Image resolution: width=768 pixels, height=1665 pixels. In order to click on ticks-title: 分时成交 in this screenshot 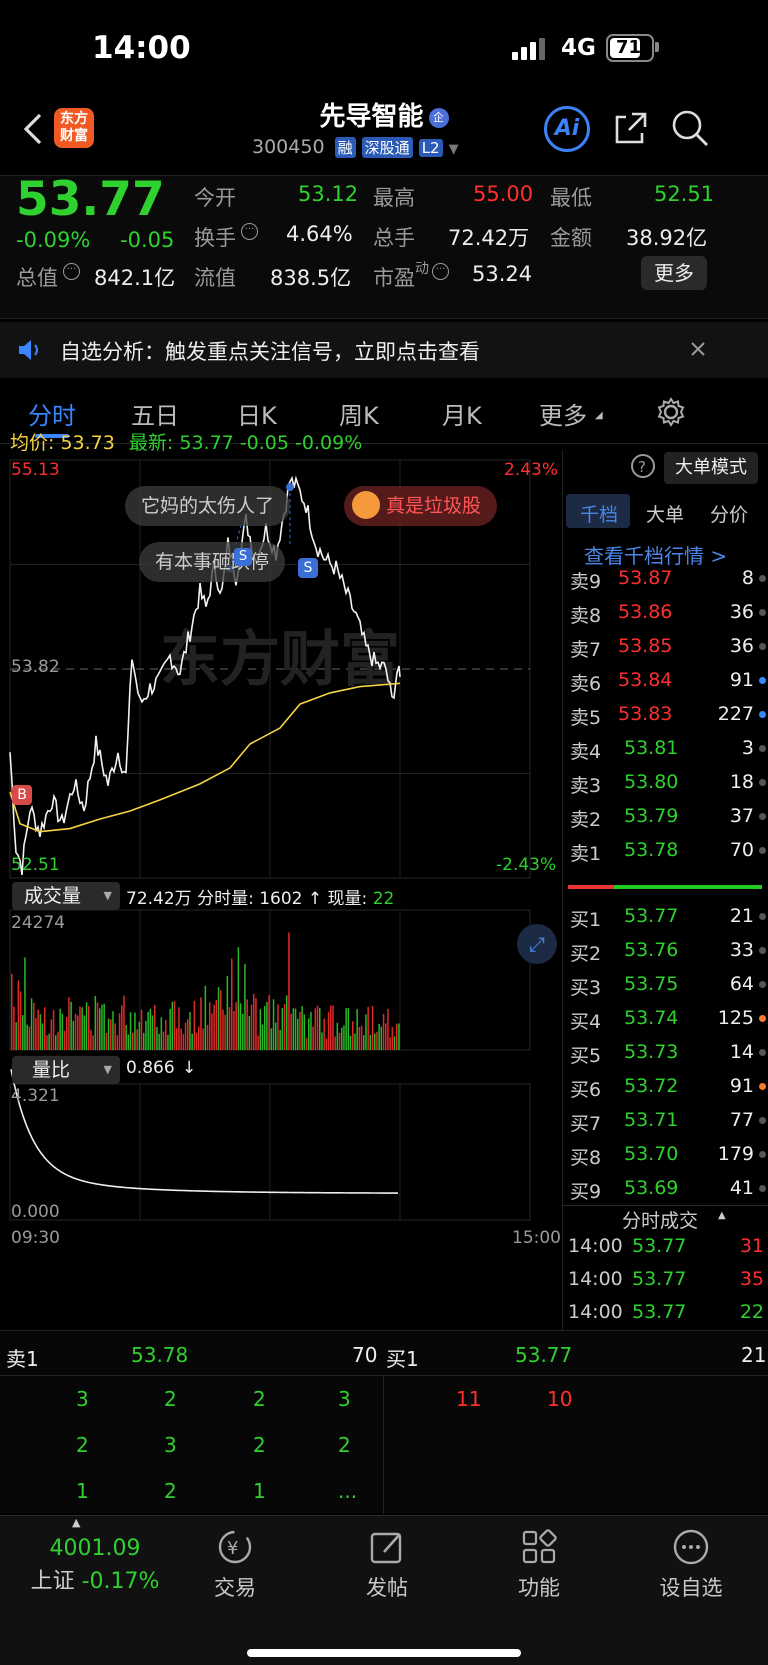, I will do `click(660, 1219)`.